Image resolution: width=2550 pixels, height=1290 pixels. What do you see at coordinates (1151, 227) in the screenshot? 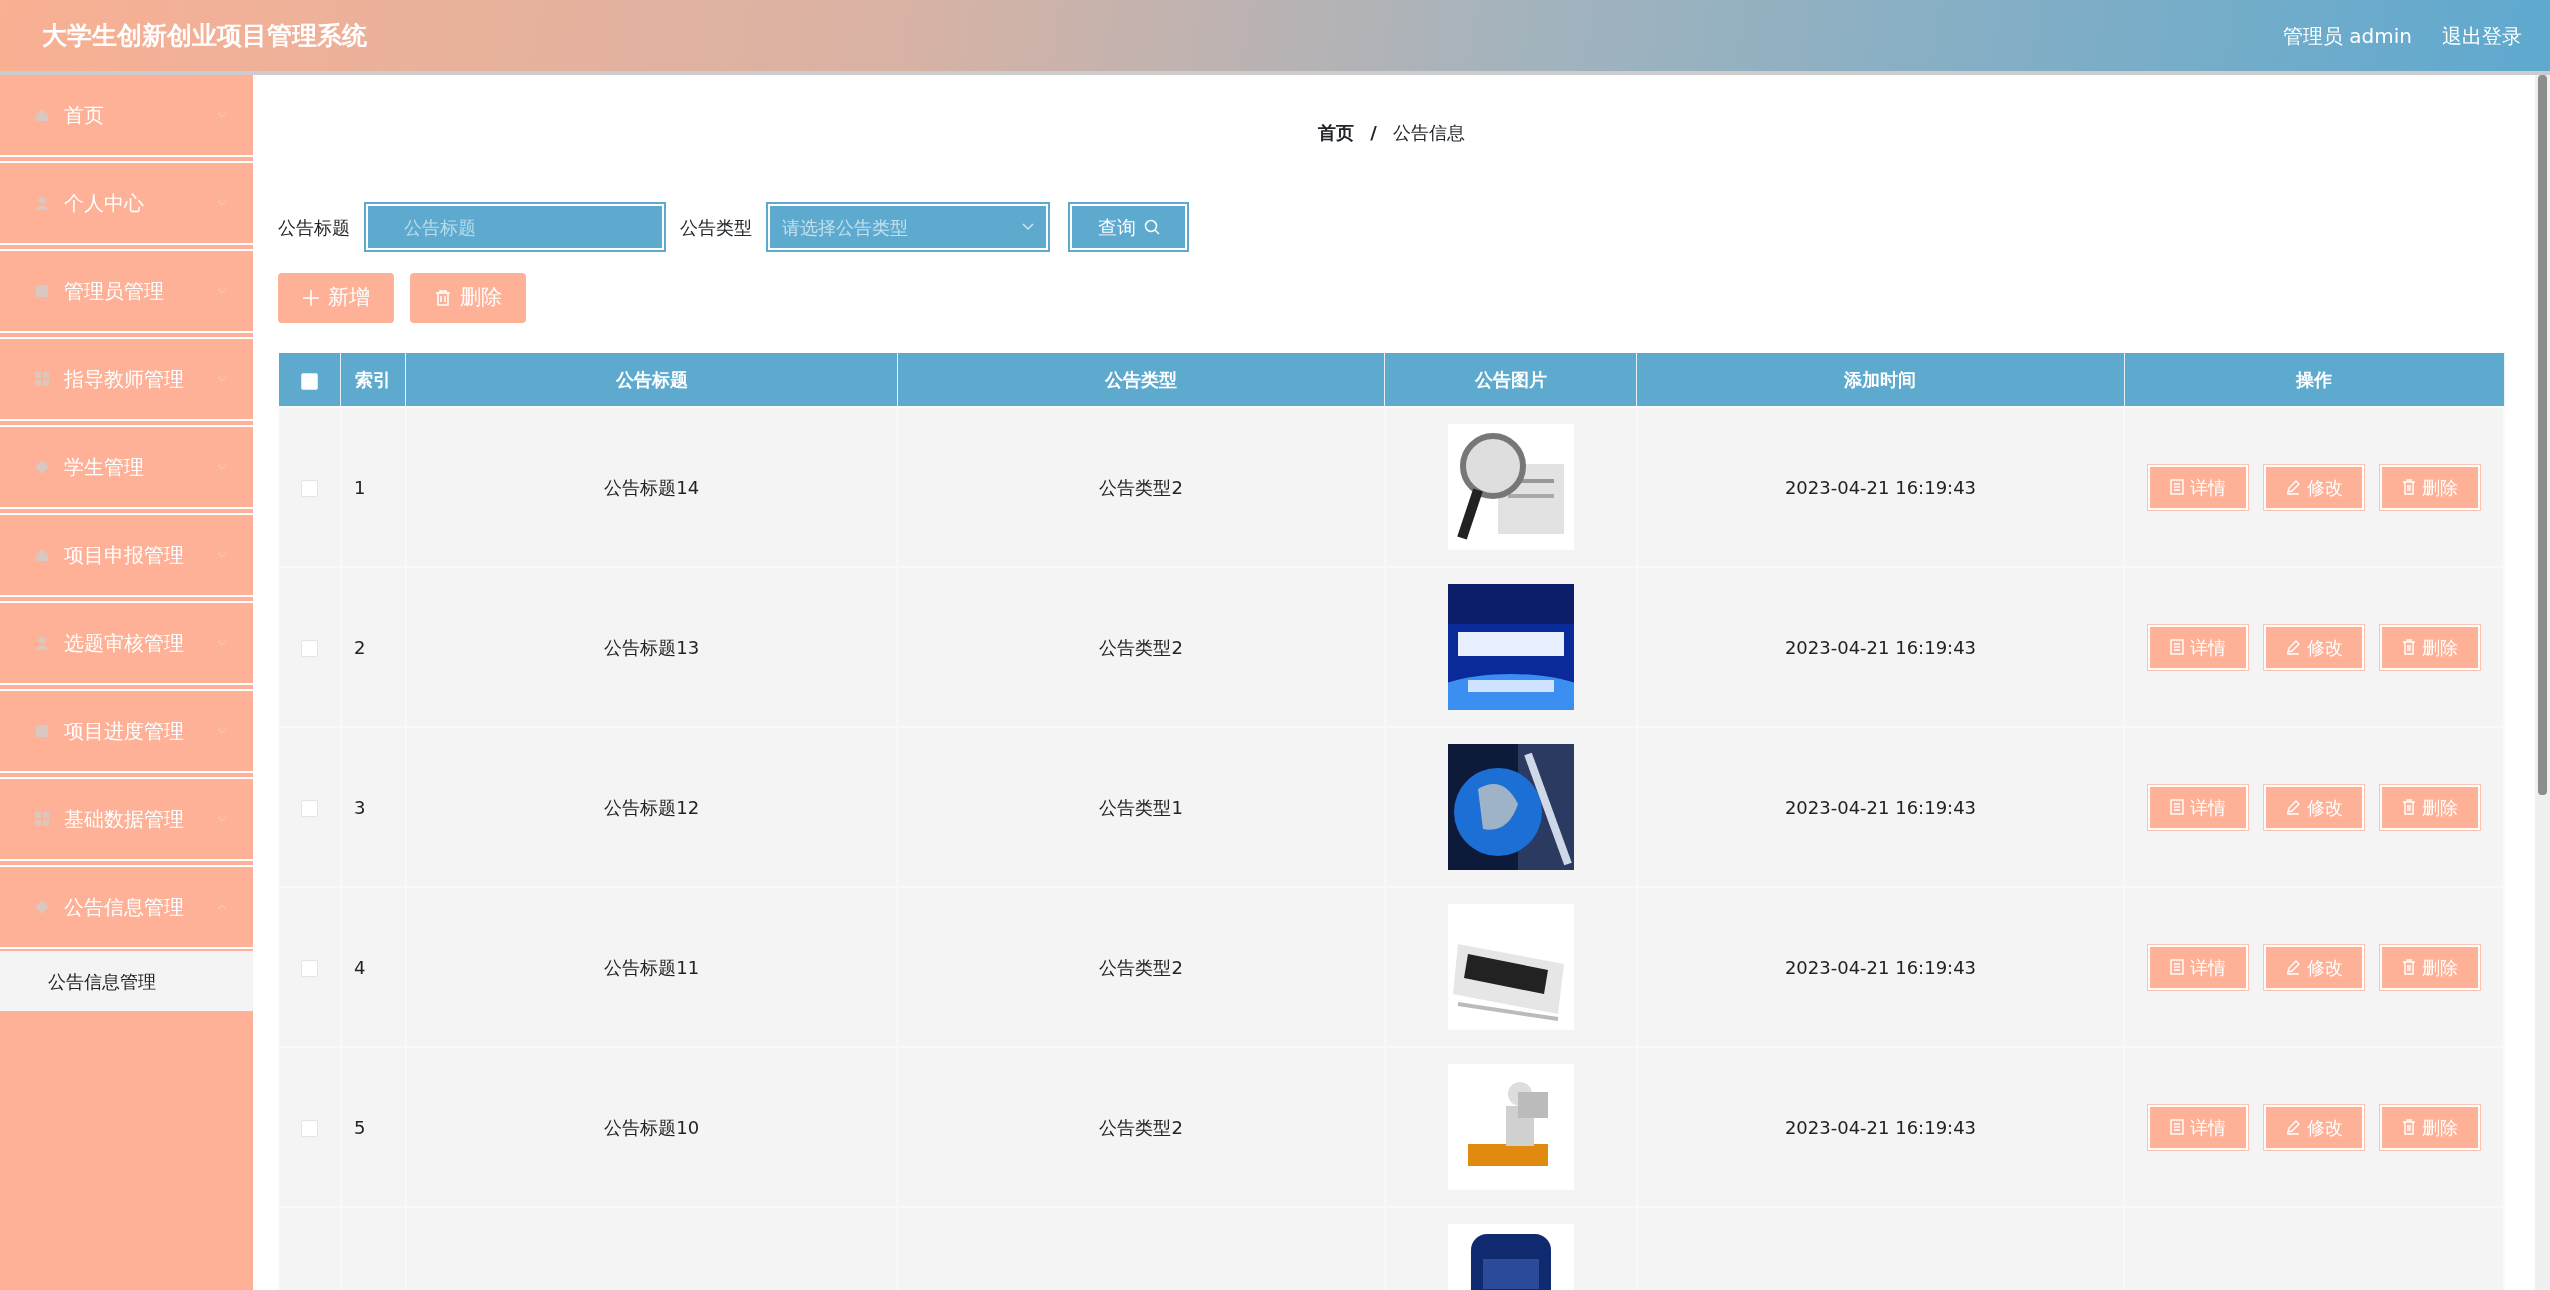
I see `search-icon` at bounding box center [1151, 227].